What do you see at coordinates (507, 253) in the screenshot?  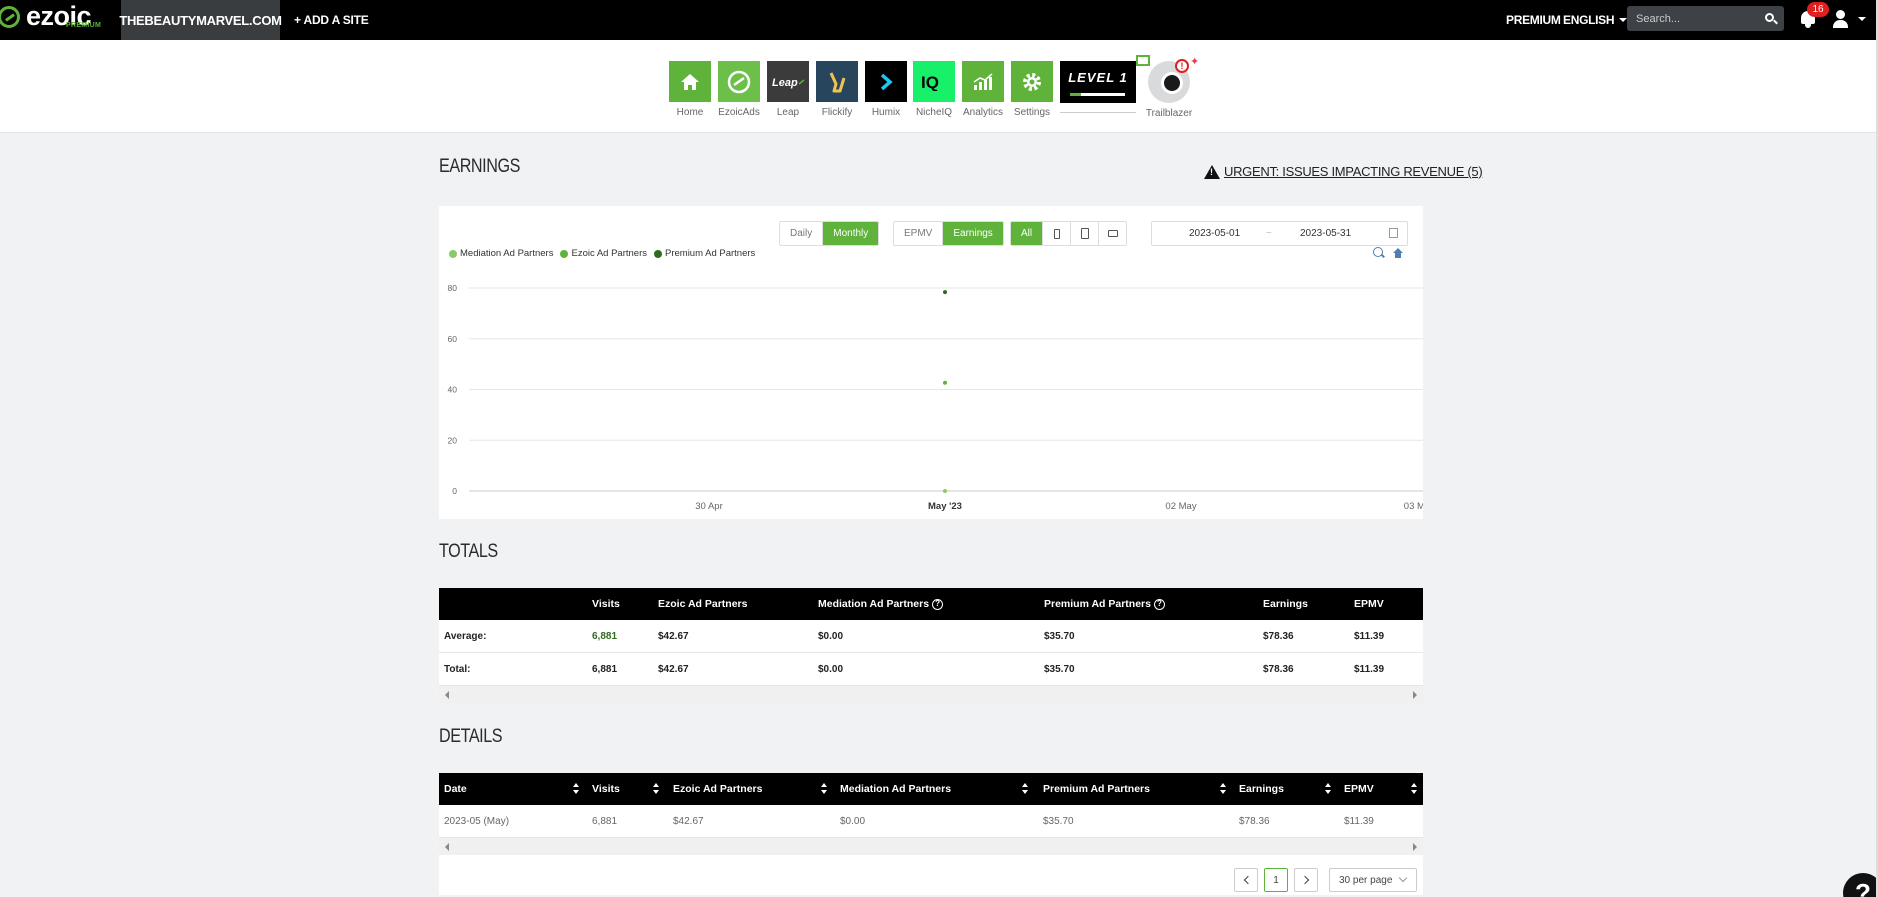 I see `legend-label: Mediation Ad Partners` at bounding box center [507, 253].